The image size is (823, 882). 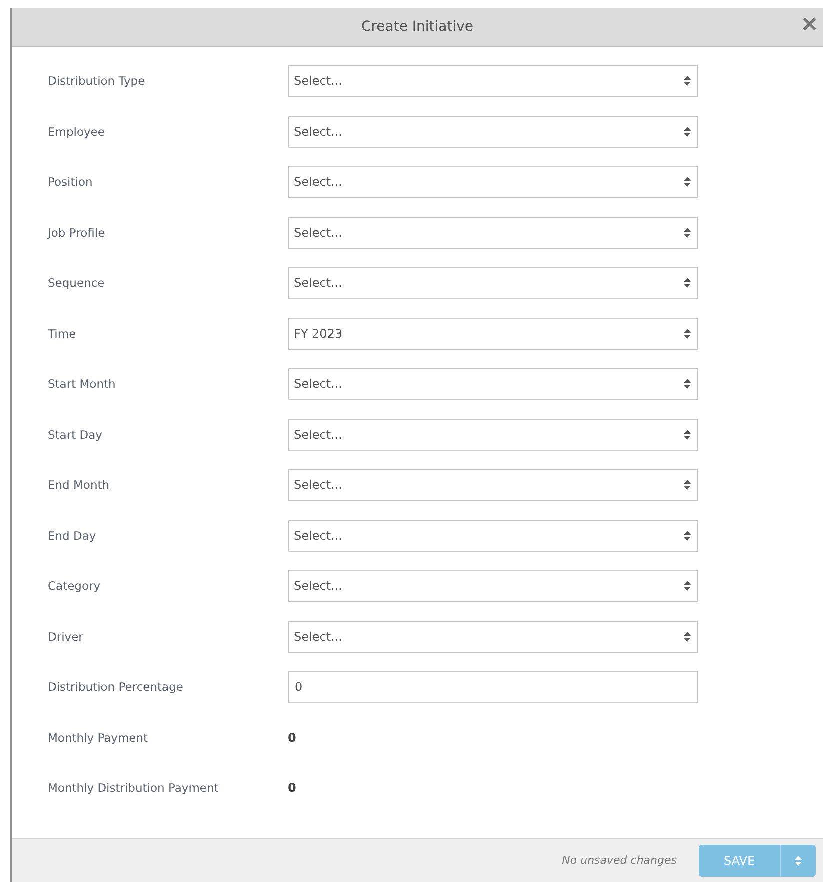 I want to click on field-label: Monthly Distribution Payment, so click(x=134, y=788).